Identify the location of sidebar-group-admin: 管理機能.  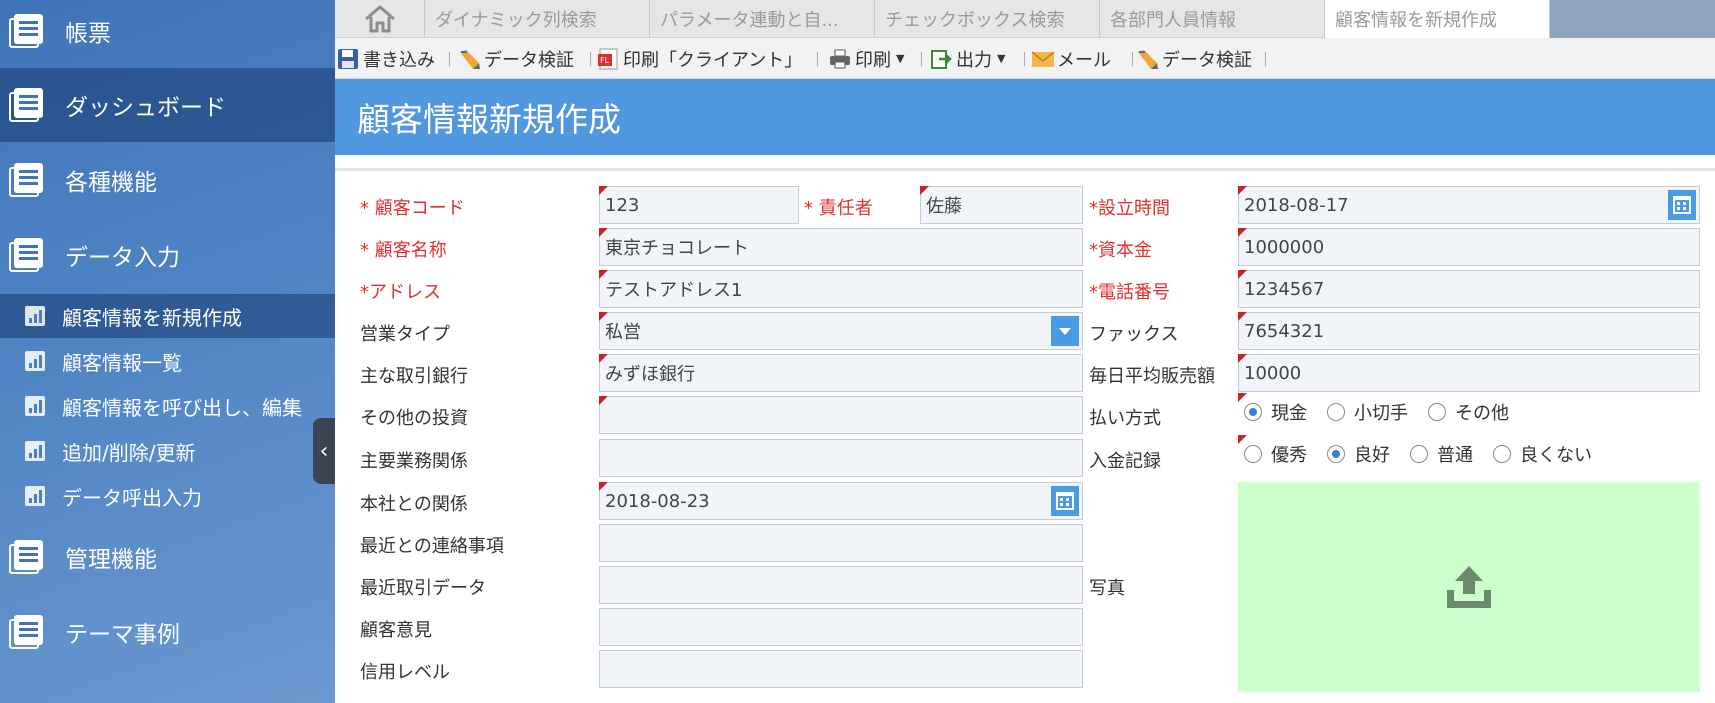
(167, 557).